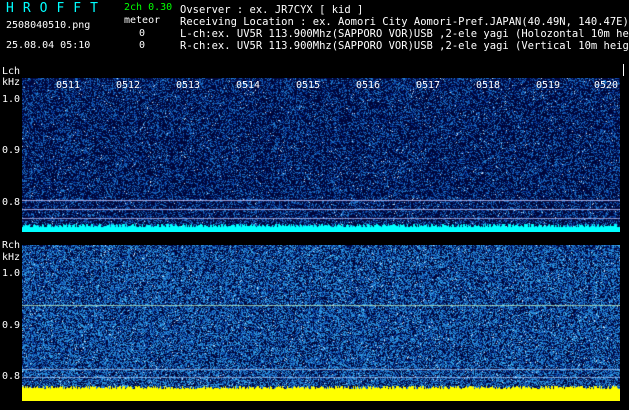 This screenshot has height=410, width=629. Describe the element at coordinates (272, 10) in the screenshot. I see `observer-info: Ovserver : ex. JR7CYX [ kid ]` at that location.